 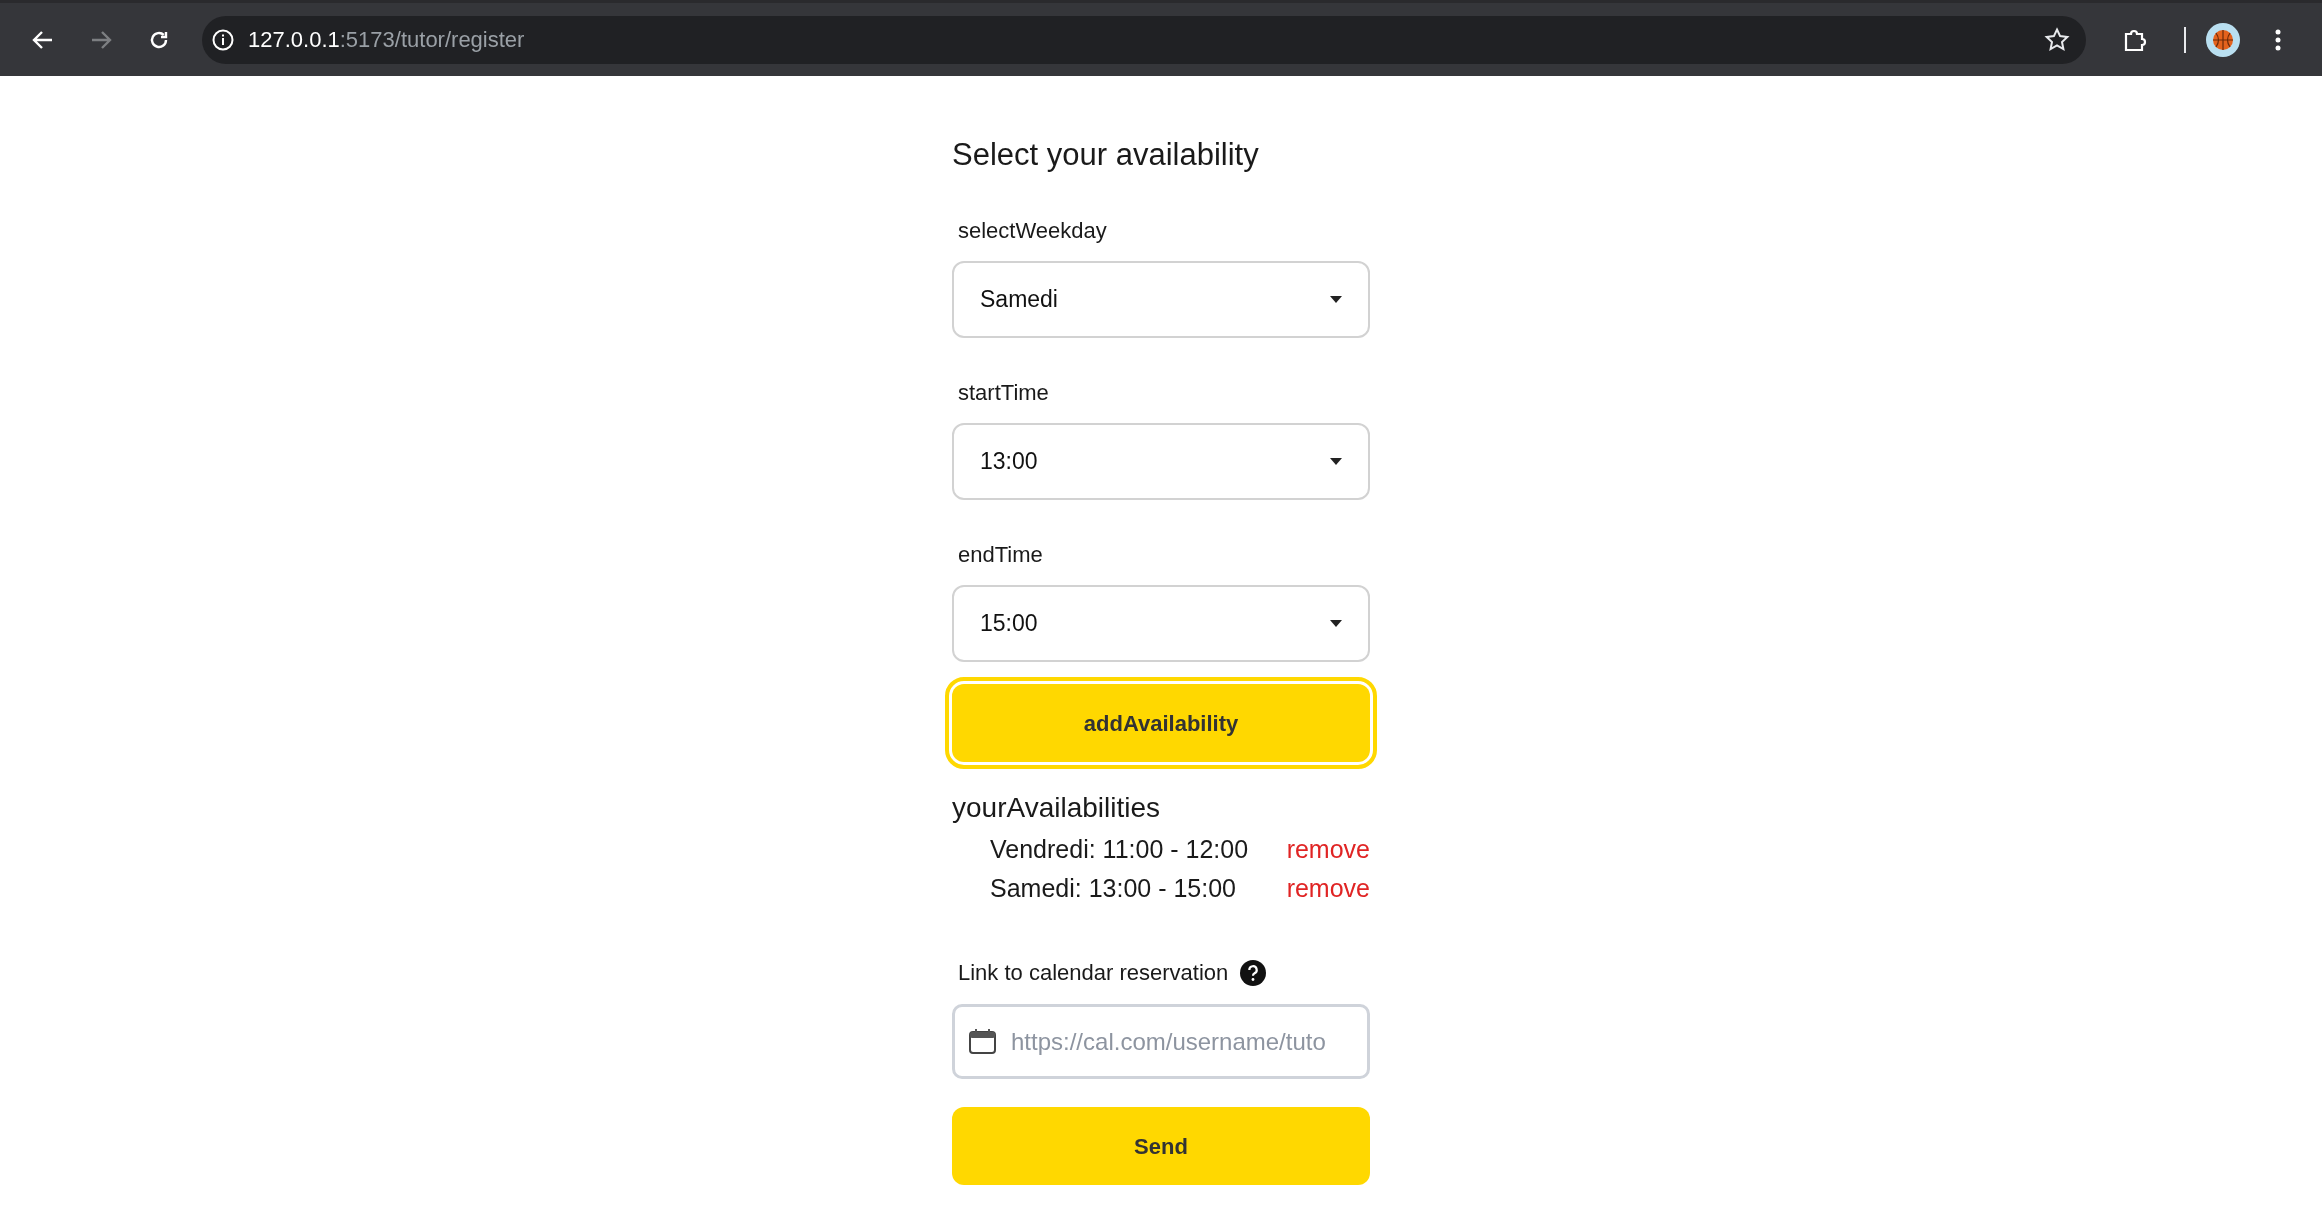 What do you see at coordinates (1144, 39) in the screenshot?
I see `address-bar: 127.0.0.1:5173/tutor/register` at bounding box center [1144, 39].